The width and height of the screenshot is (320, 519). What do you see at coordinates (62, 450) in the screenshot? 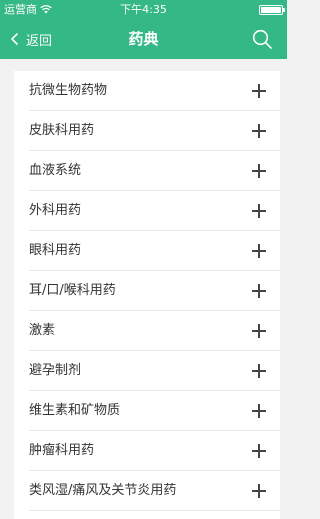
I see `item-label: 肿瘤科用药` at bounding box center [62, 450].